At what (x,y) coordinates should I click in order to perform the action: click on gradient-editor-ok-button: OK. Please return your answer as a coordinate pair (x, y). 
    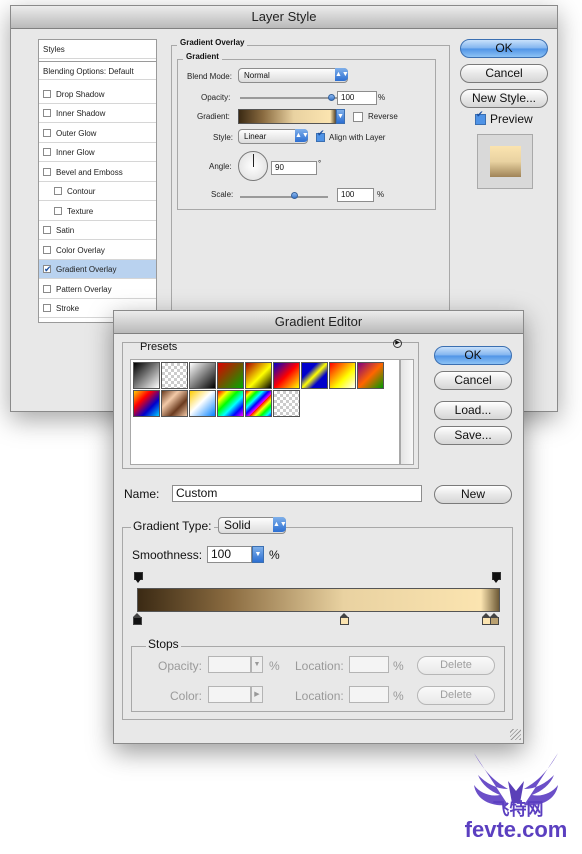
    Looking at the image, I should click on (473, 355).